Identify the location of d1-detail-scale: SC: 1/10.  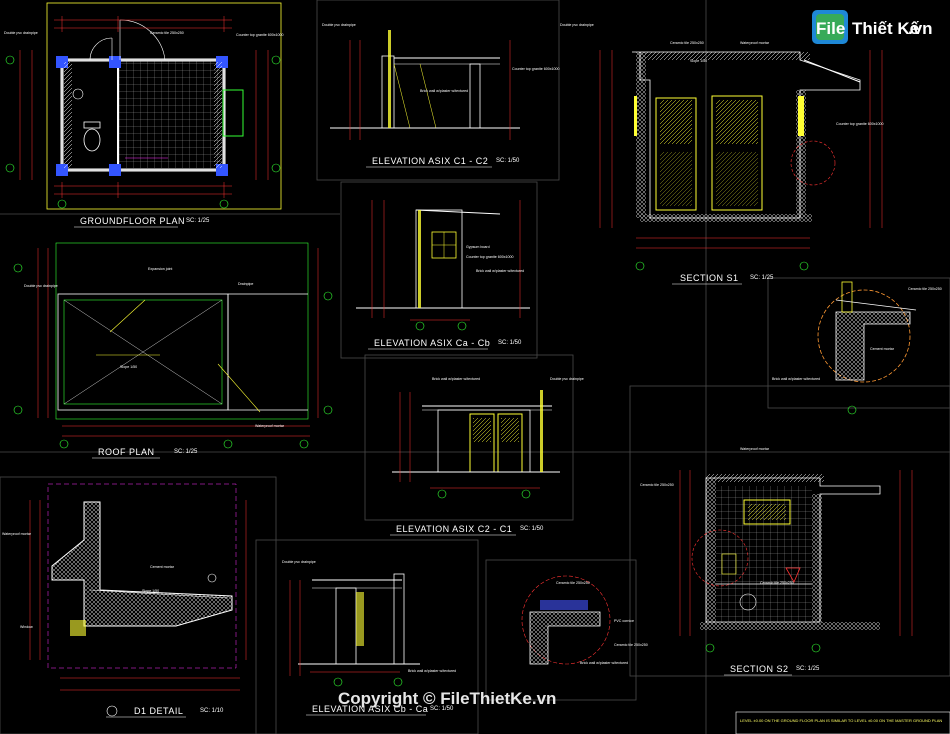
(212, 711).